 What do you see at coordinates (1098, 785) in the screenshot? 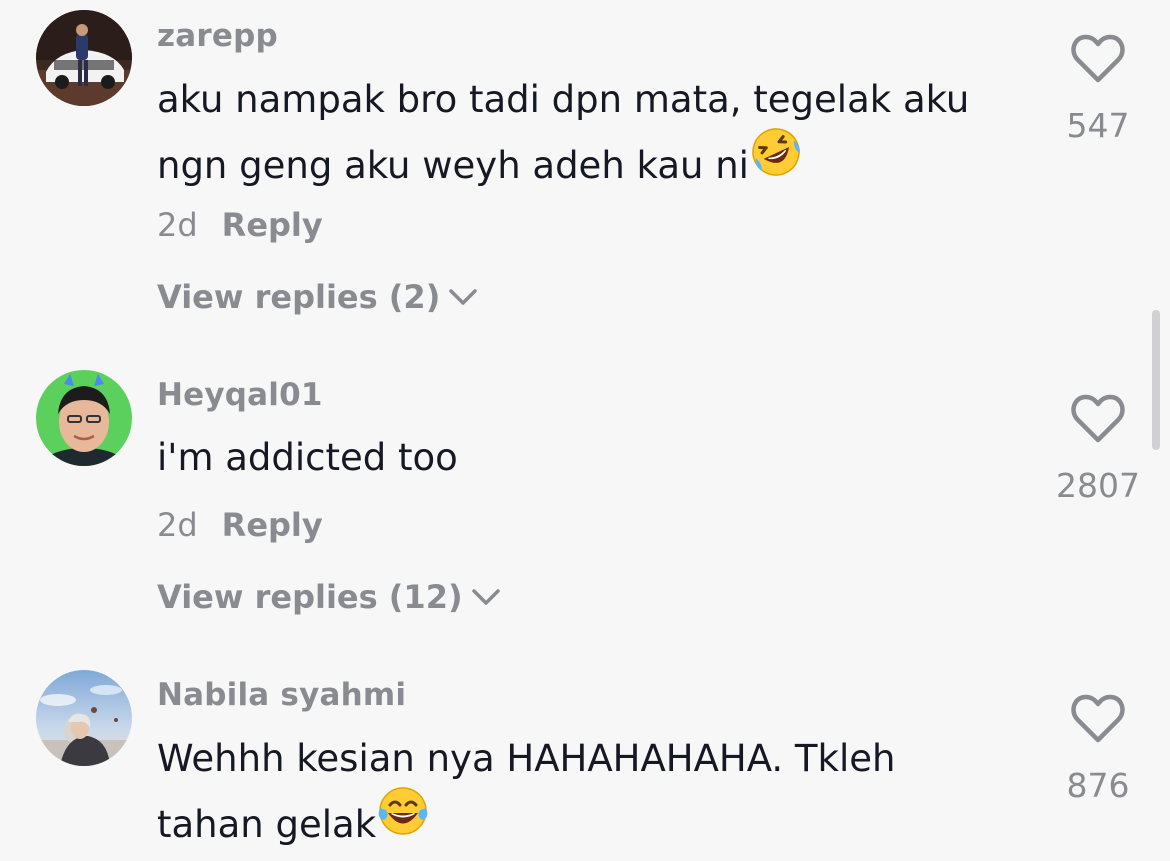
I see `like-count: 876` at bounding box center [1098, 785].